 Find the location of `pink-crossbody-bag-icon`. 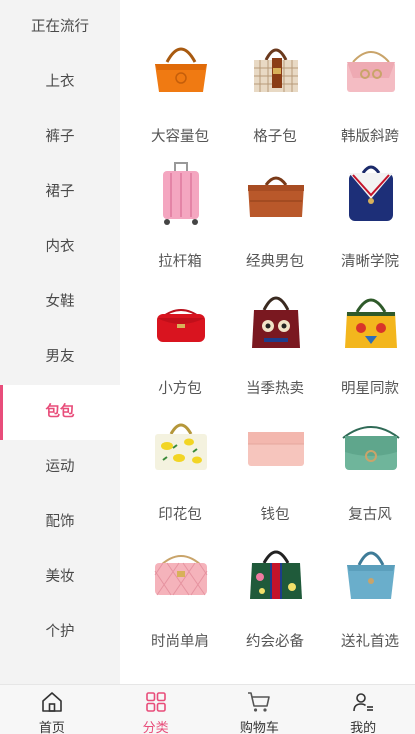

pink-crossbody-bag-icon is located at coordinates (371, 68).